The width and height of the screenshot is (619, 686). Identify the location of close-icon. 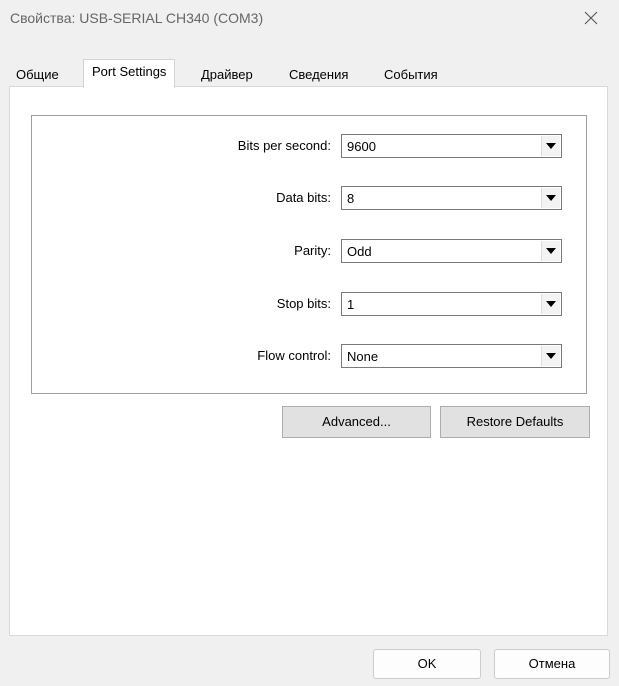
(591, 18).